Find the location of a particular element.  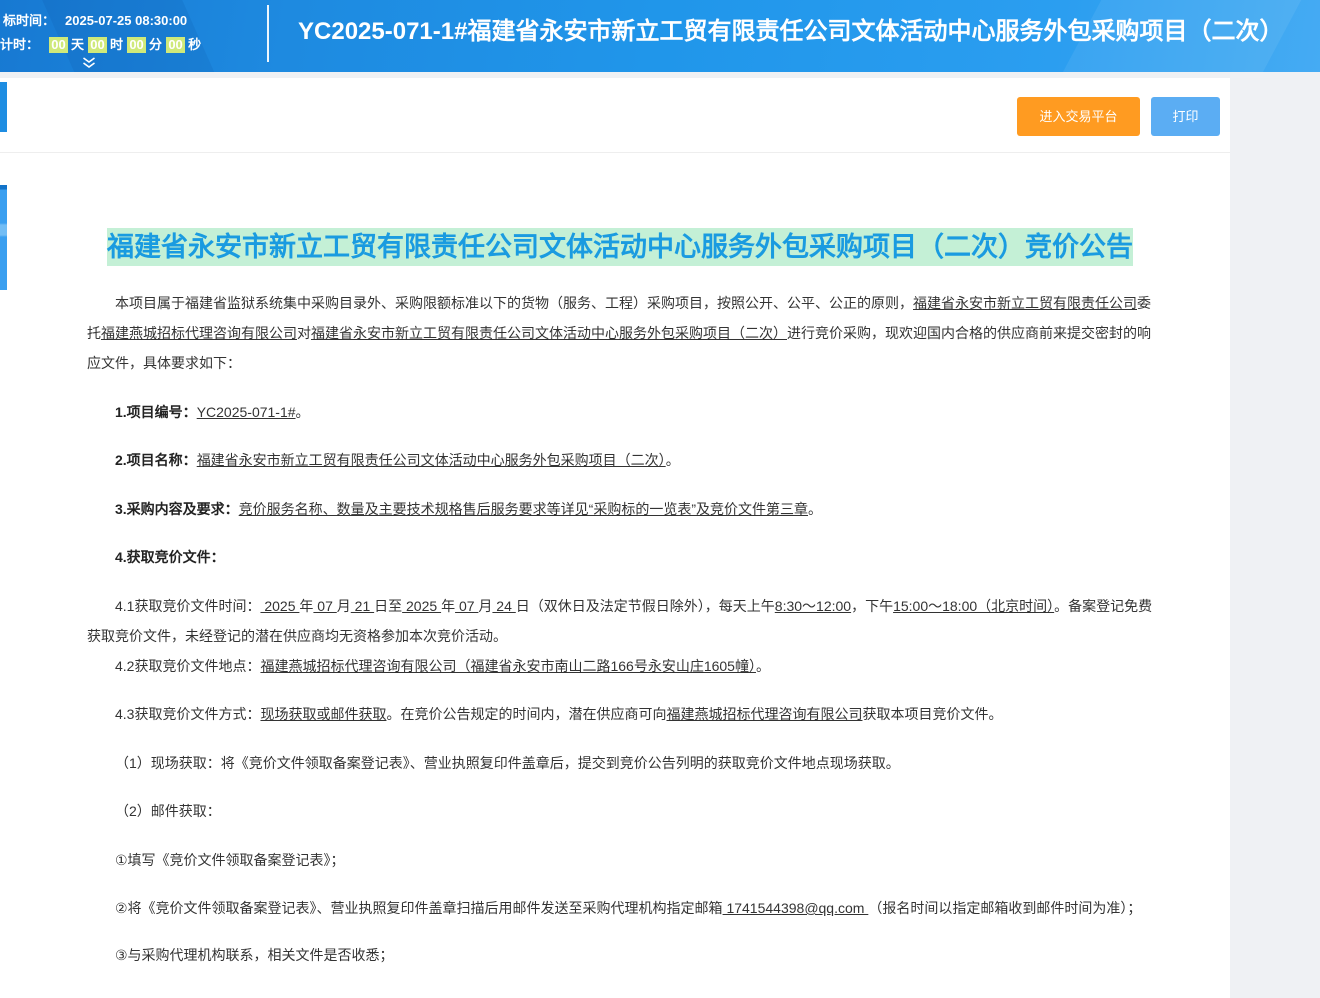

open-time-value: 2025-07-25 08:30:00 is located at coordinates (126, 20).